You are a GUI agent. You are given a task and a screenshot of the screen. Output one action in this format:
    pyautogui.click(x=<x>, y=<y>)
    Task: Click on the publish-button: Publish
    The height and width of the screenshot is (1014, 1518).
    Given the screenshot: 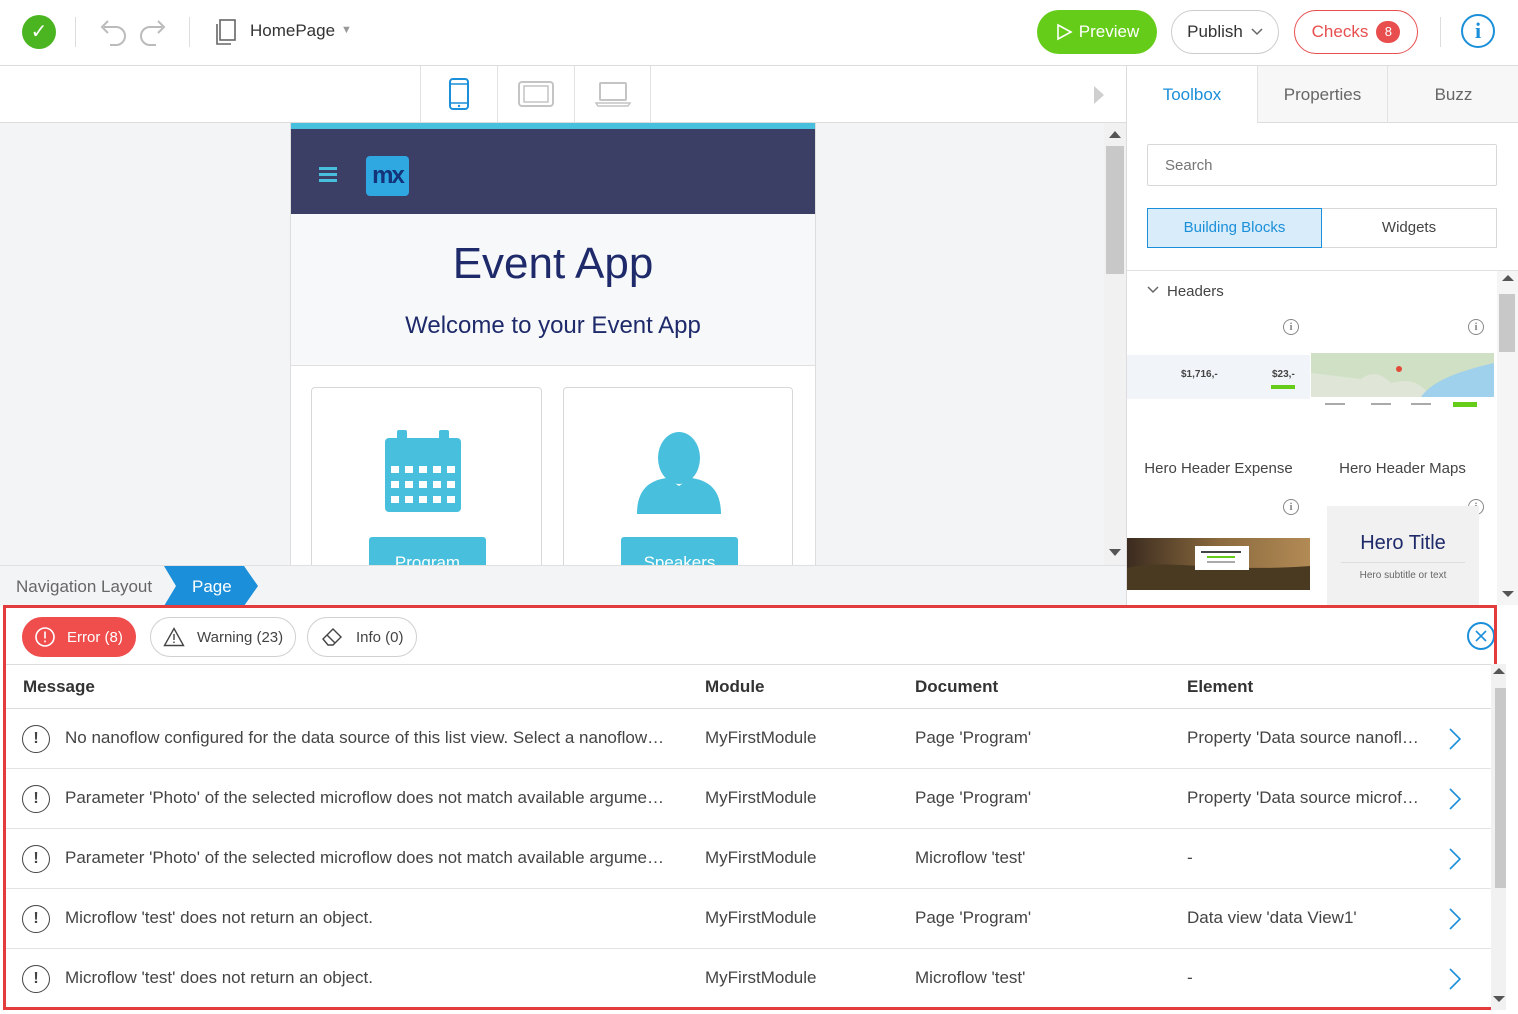 What is the action you would take?
    pyautogui.click(x=1225, y=32)
    